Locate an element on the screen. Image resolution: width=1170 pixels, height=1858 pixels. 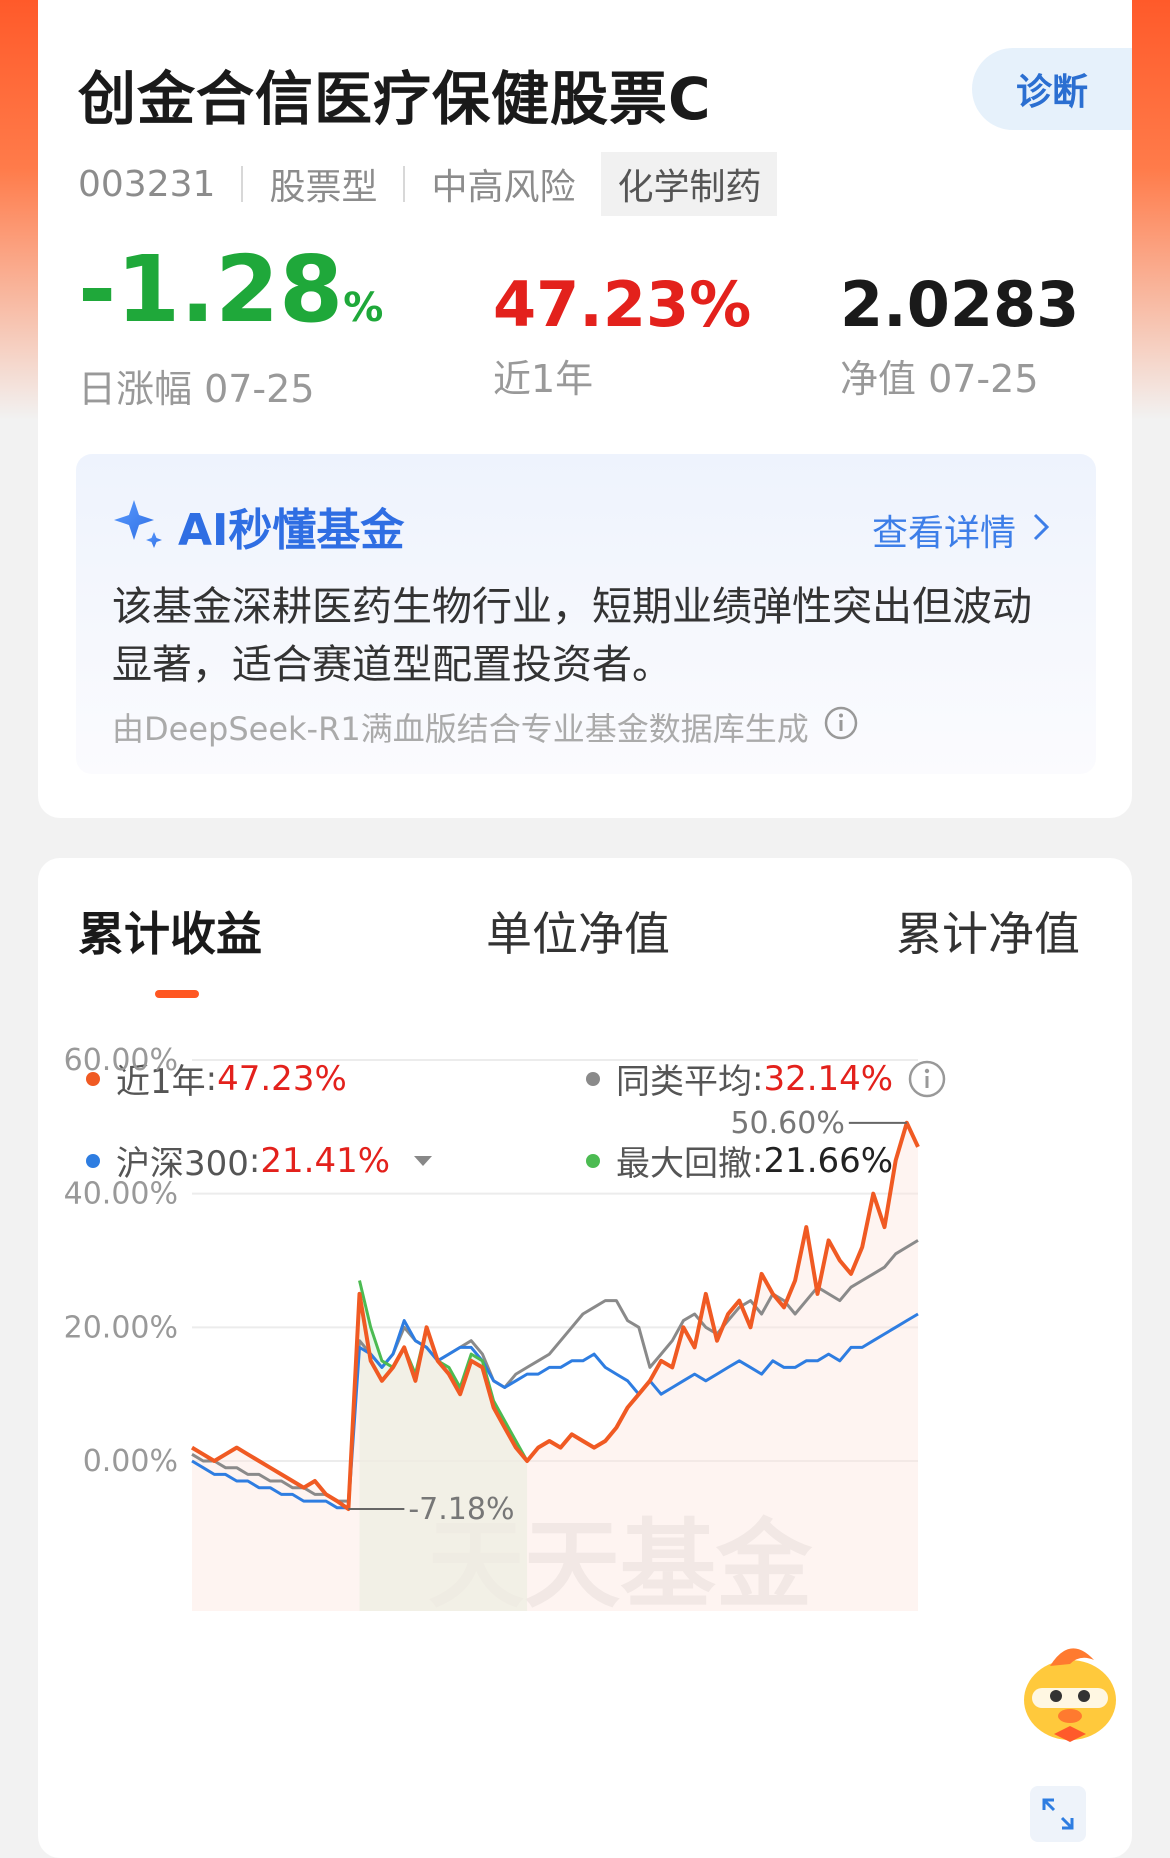
fund-meta: 003231 股票型 中高风险 化学制药 is located at coordinates (428, 184).